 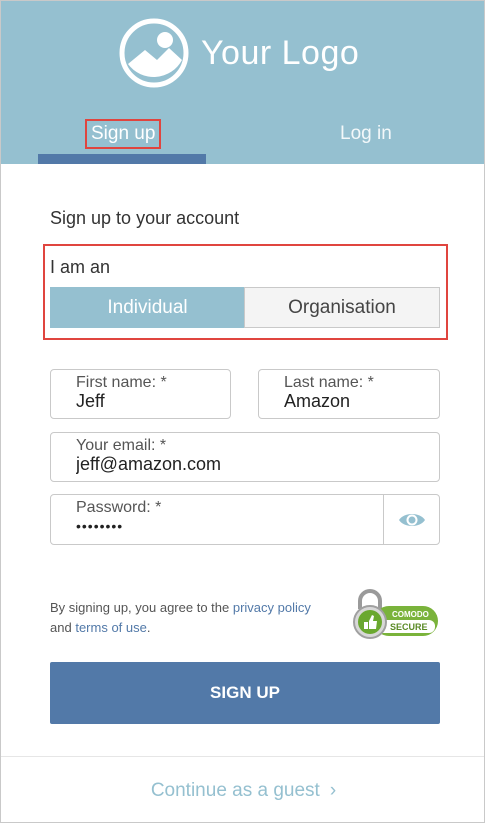 I want to click on form-subtitle: Sign up to your account, so click(x=145, y=218).